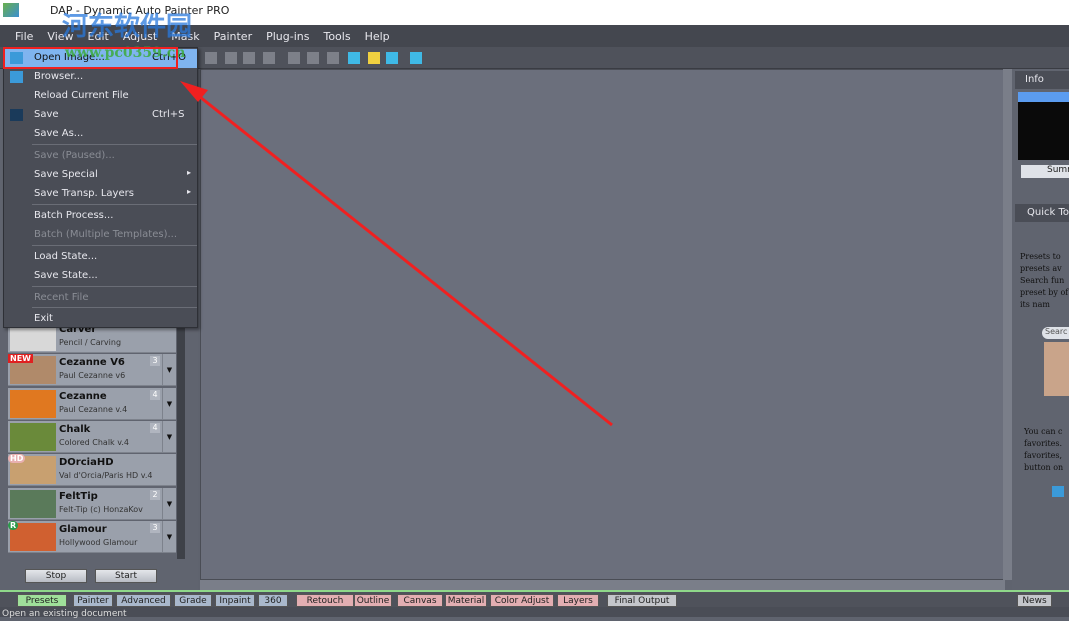 The image size is (1069, 621). Describe the element at coordinates (1045, 171) in the screenshot. I see `summary-button: Summ` at that location.